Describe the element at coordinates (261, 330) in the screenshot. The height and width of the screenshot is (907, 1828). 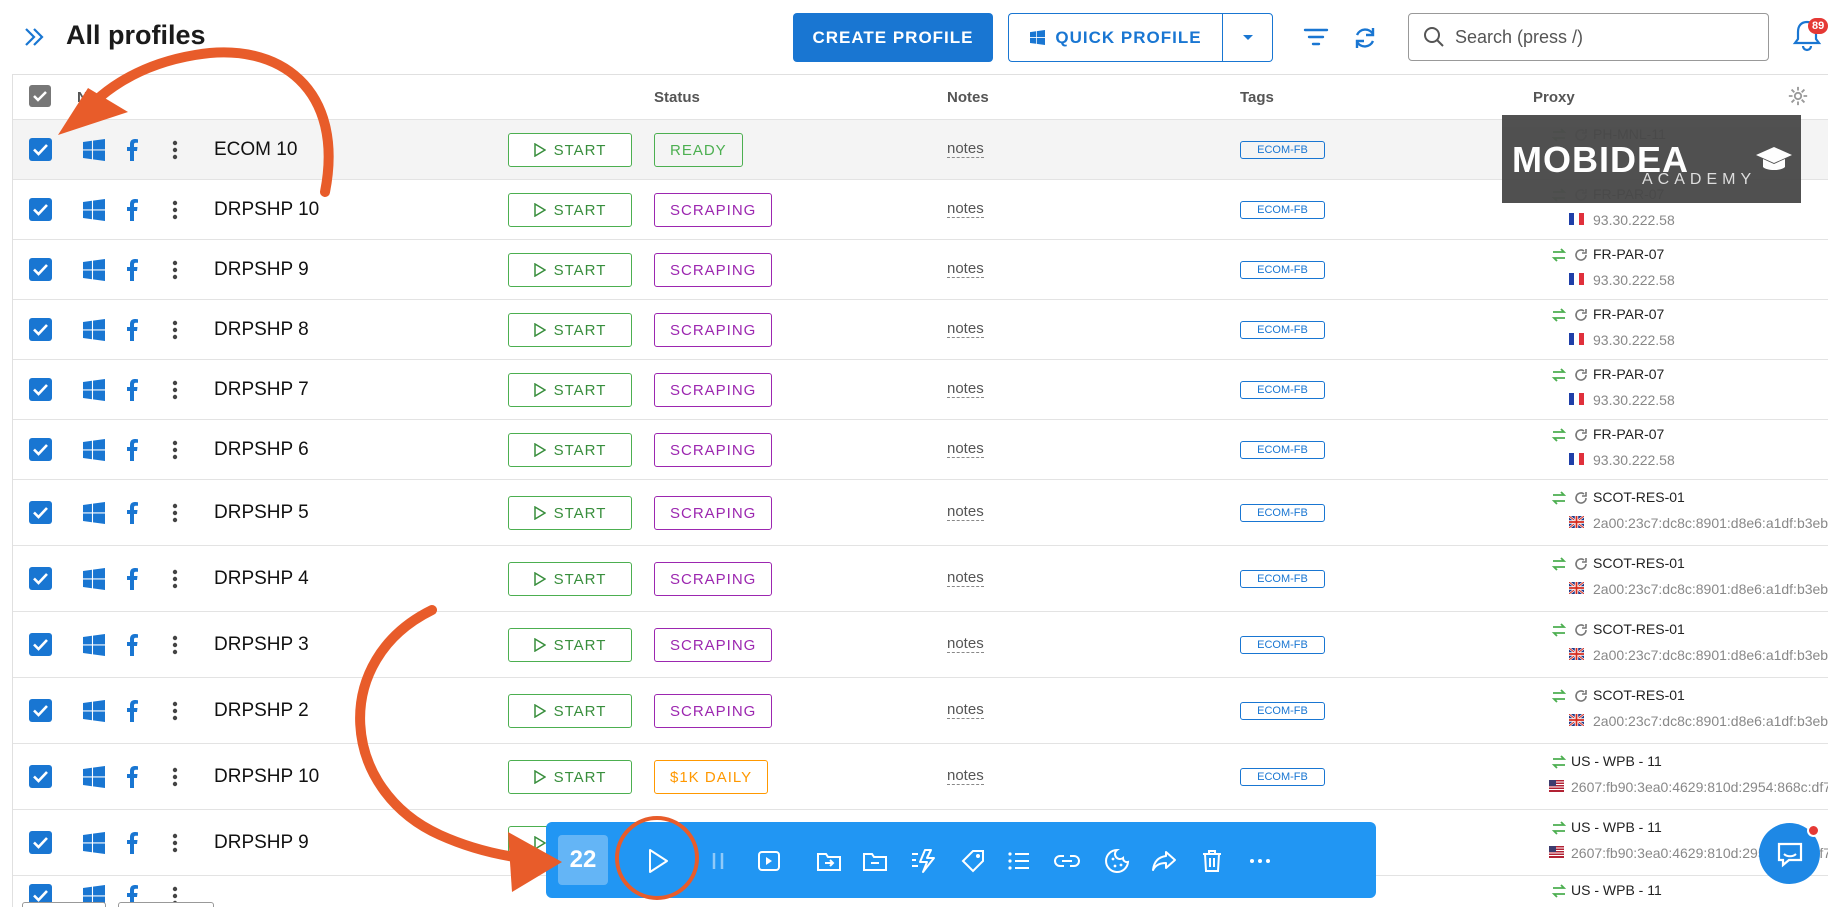
I see `profile-name: DRPSHP 8` at that location.